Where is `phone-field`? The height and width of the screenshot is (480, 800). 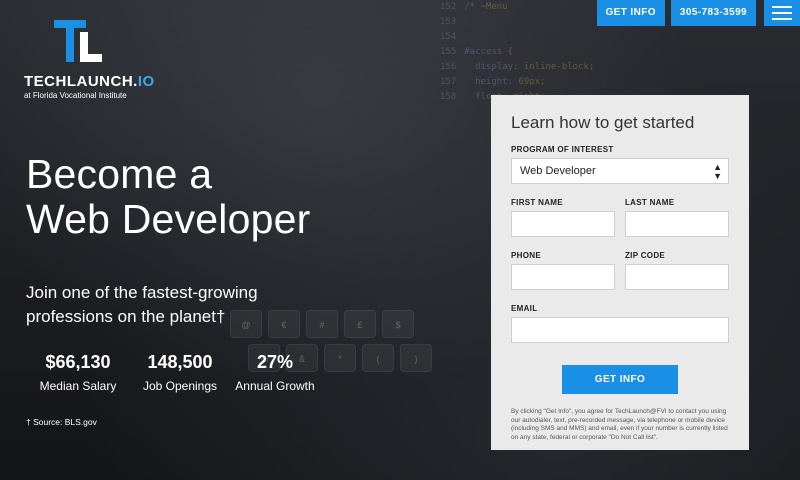
phone-field is located at coordinates (563, 277).